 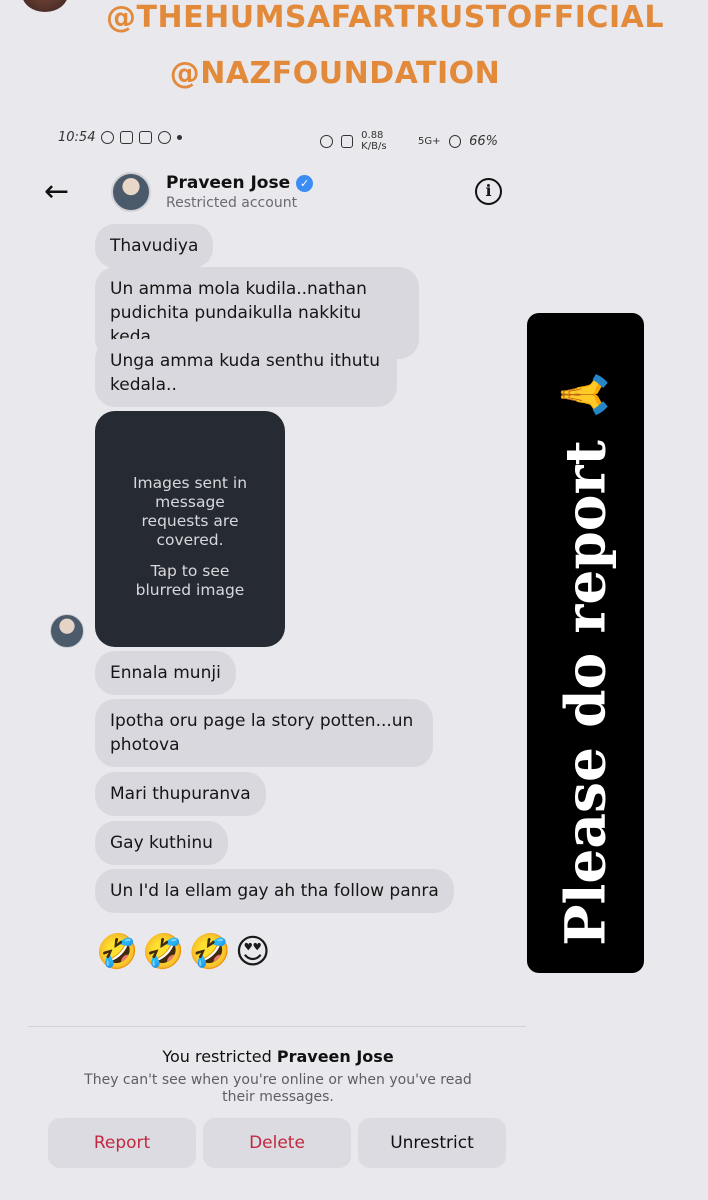 What do you see at coordinates (108, 137) in the screenshot?
I see `whatsapp-icon` at bounding box center [108, 137].